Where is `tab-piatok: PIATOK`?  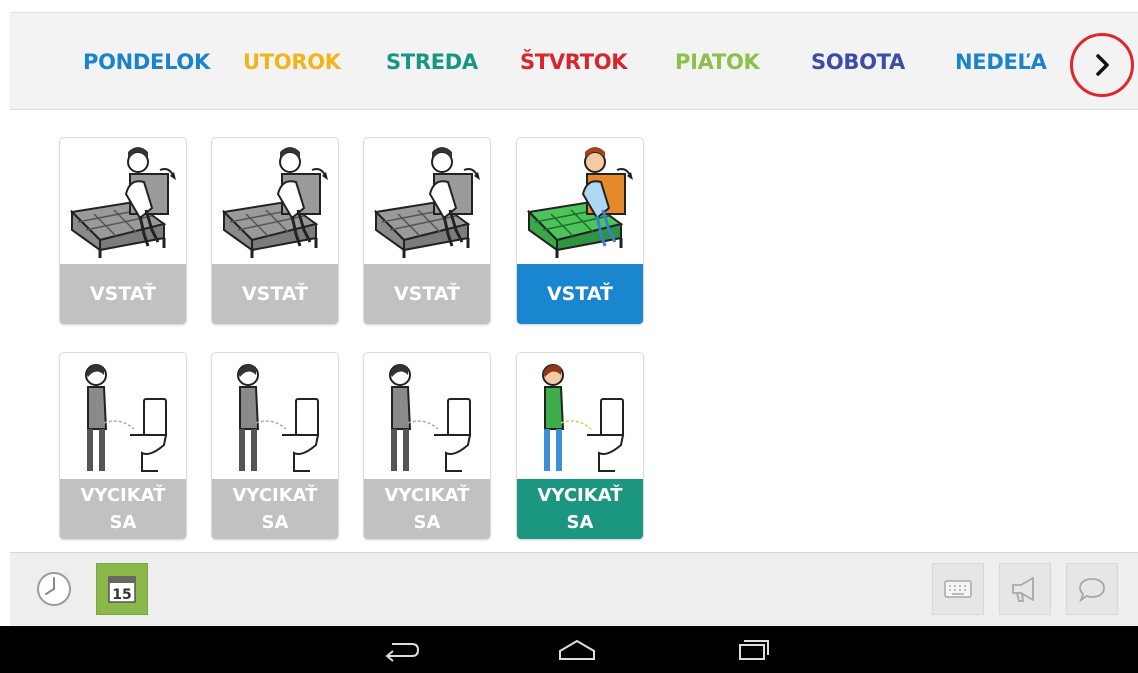
tab-piatok: PIATOK is located at coordinates (717, 62).